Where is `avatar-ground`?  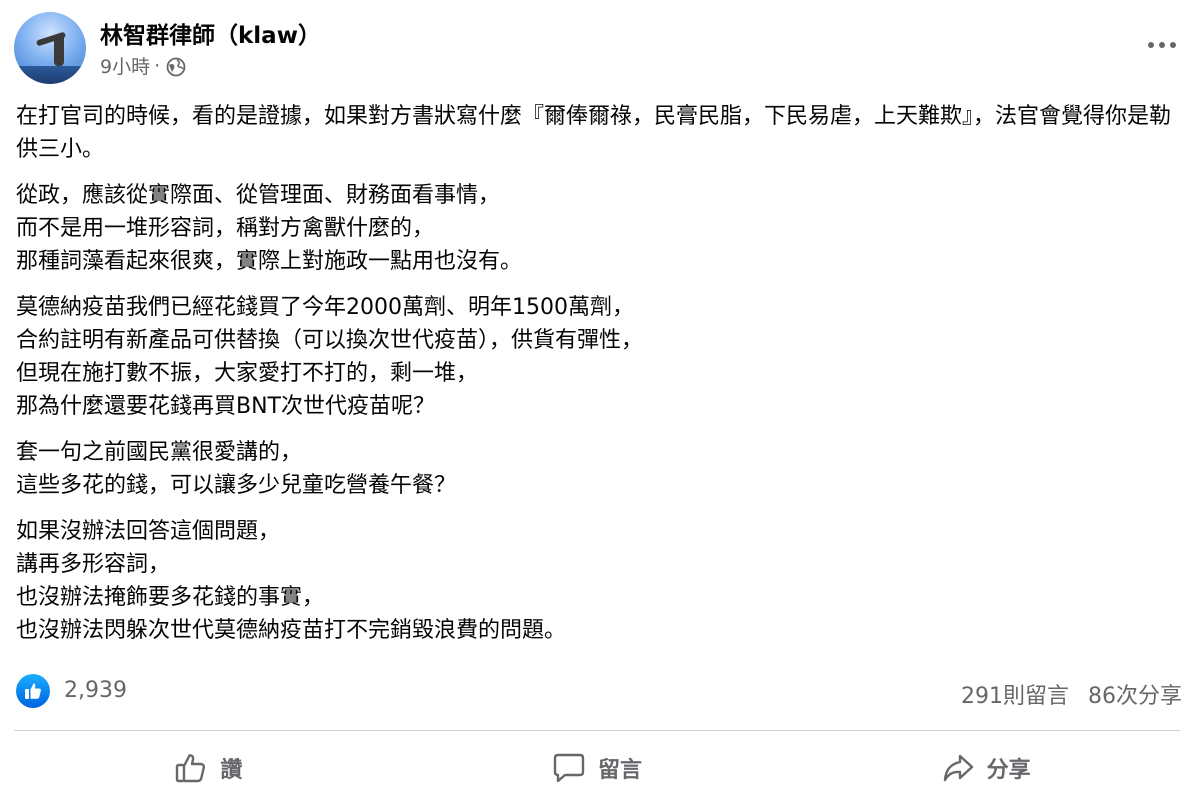
avatar-ground is located at coordinates (50, 75).